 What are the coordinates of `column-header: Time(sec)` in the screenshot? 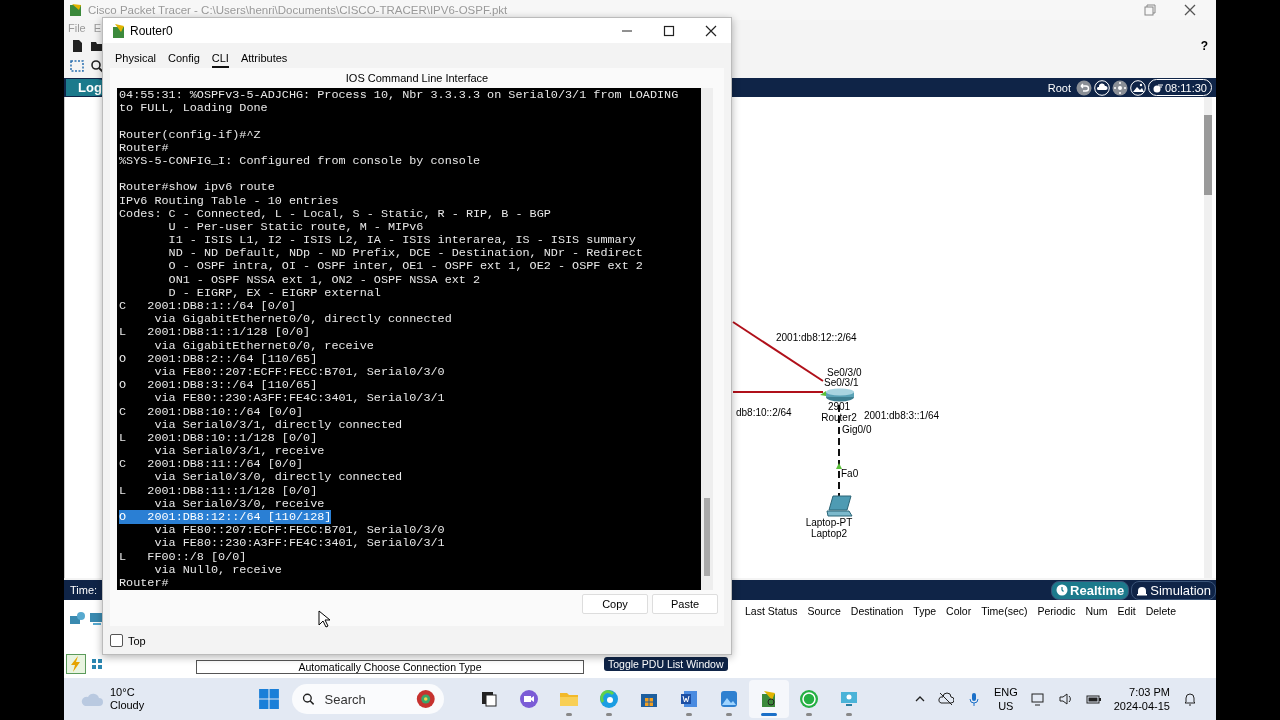 It's located at (1004, 612).